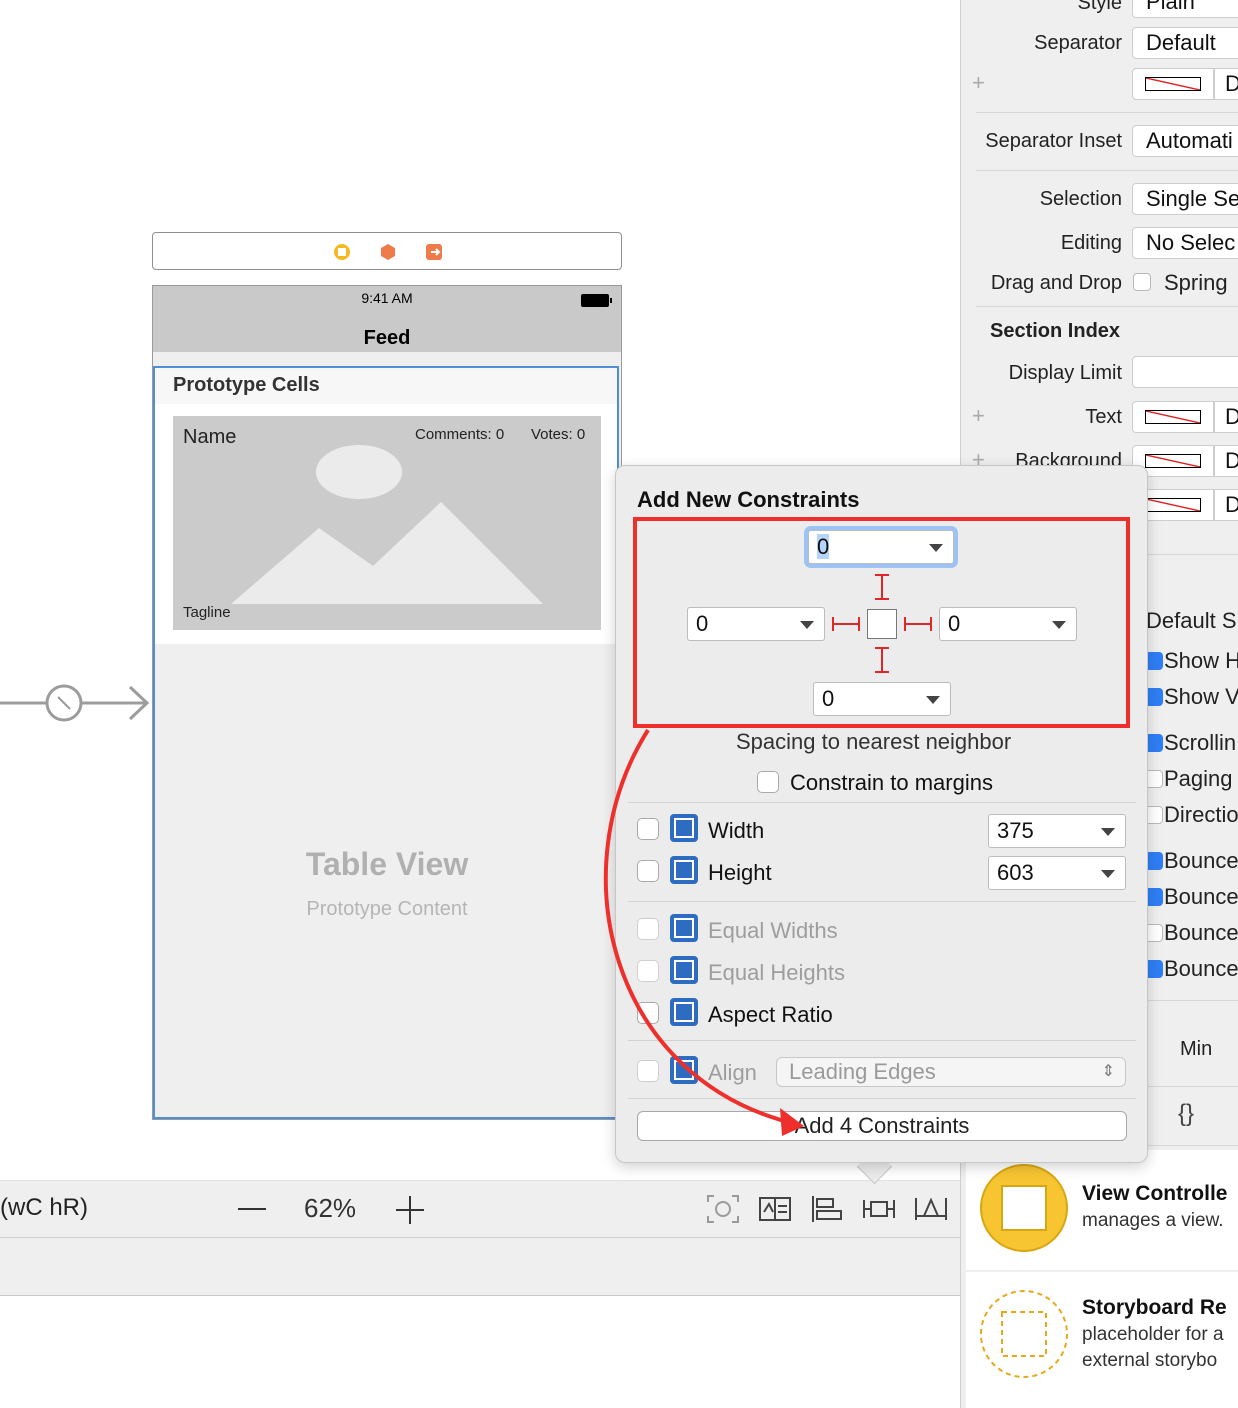 This screenshot has height=1408, width=1238. What do you see at coordinates (1185, 9) in the screenshot?
I see `style-popup: Plain` at bounding box center [1185, 9].